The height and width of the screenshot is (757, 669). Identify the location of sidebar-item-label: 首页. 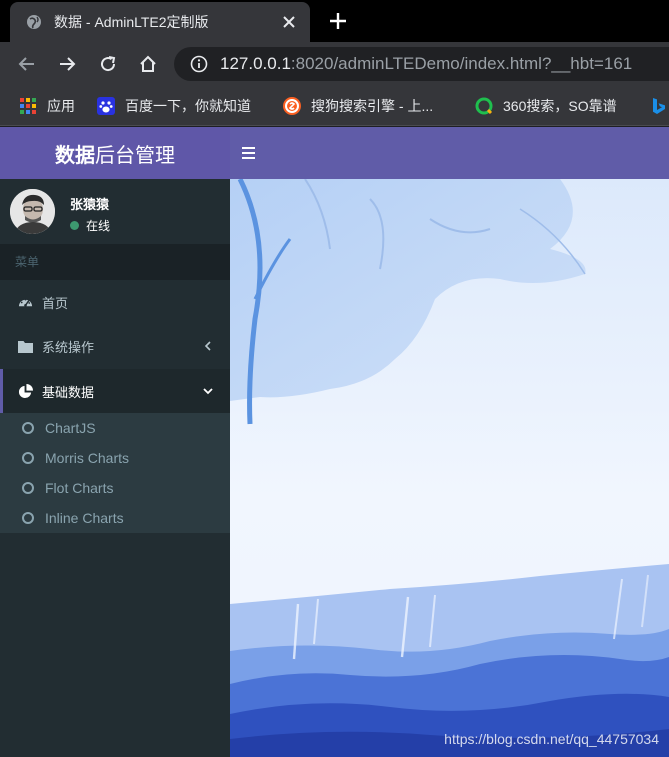
(55, 303).